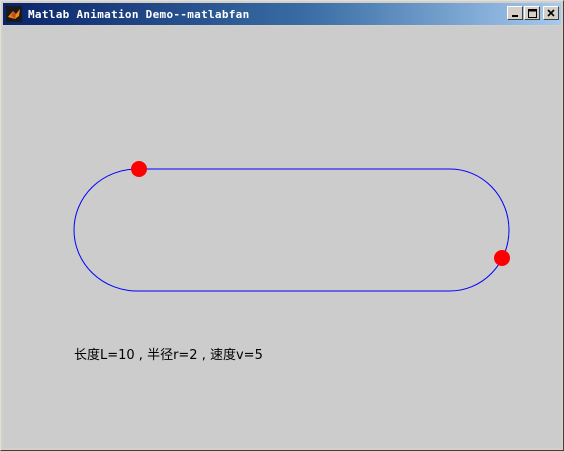 The image size is (564, 451). What do you see at coordinates (515, 16) in the screenshot?
I see `minimize-icon` at bounding box center [515, 16].